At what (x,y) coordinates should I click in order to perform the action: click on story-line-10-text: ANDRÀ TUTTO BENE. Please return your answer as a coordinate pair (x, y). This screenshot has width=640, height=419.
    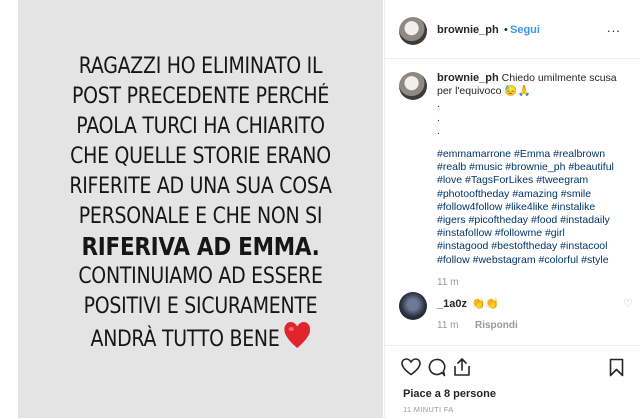
    Looking at the image, I should click on (185, 339).